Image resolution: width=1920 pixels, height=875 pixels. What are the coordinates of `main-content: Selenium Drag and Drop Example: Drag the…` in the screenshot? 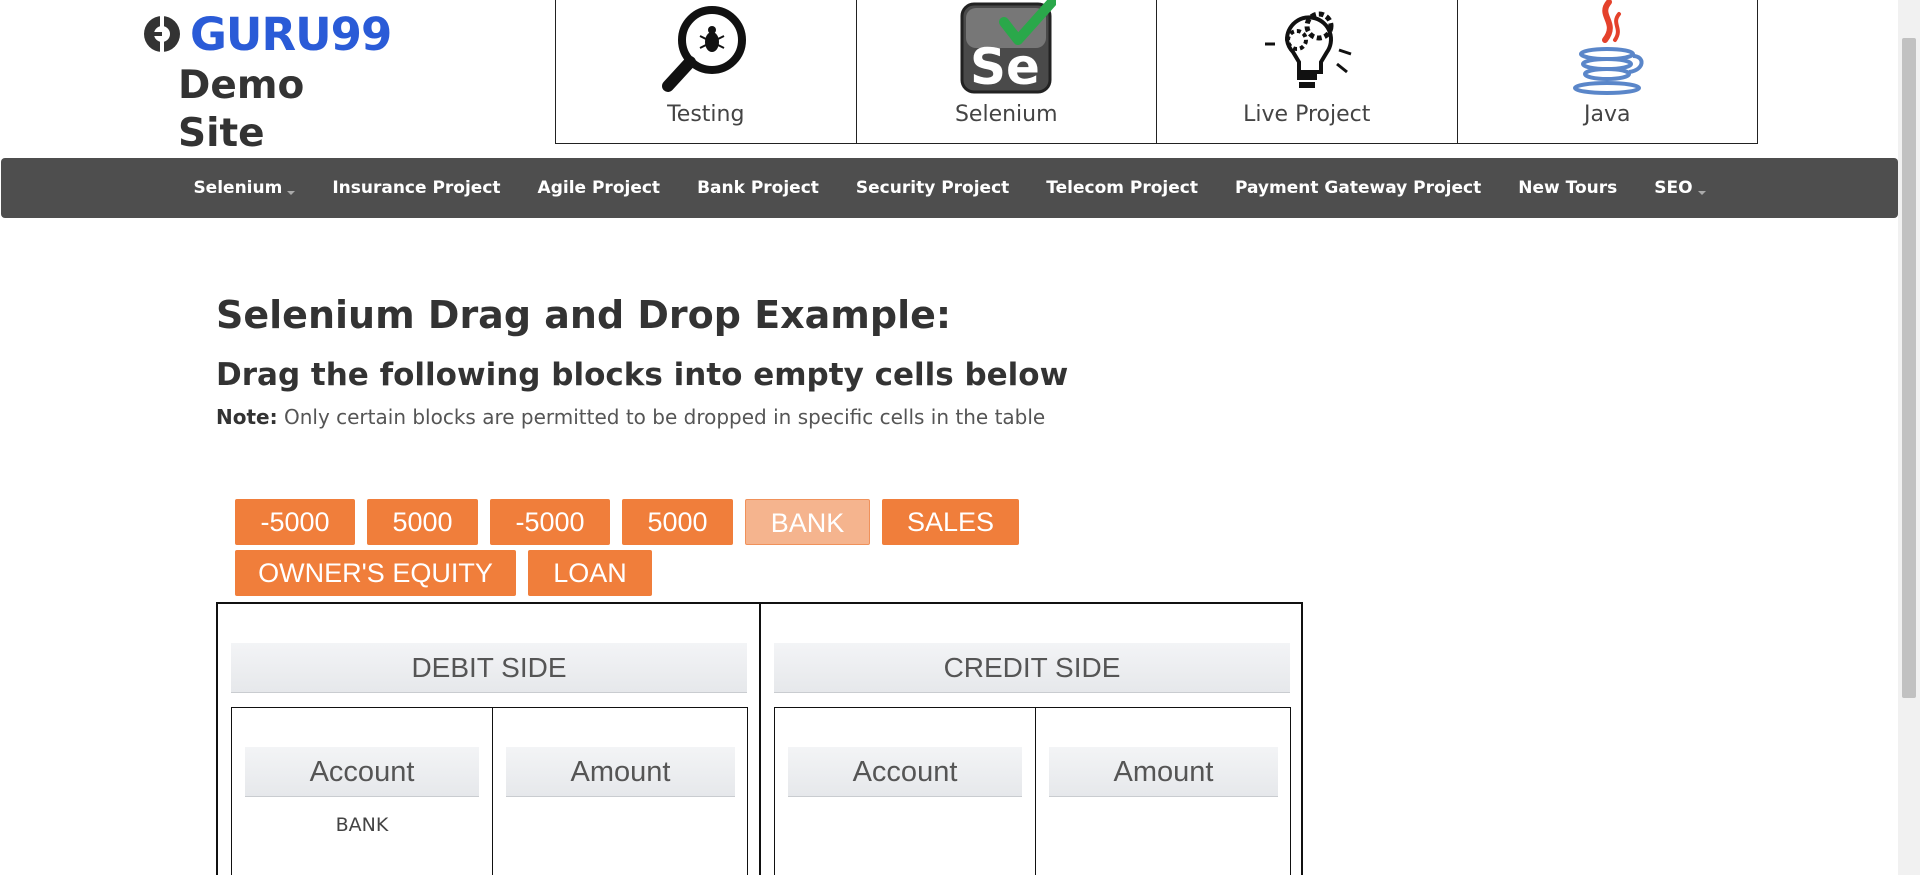 It's located at (816, 360).